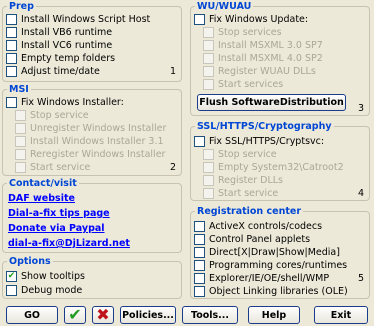 The width and height of the screenshot is (374, 326). Describe the element at coordinates (43, 183) in the screenshot. I see `contact-title: Contact/visit` at that location.